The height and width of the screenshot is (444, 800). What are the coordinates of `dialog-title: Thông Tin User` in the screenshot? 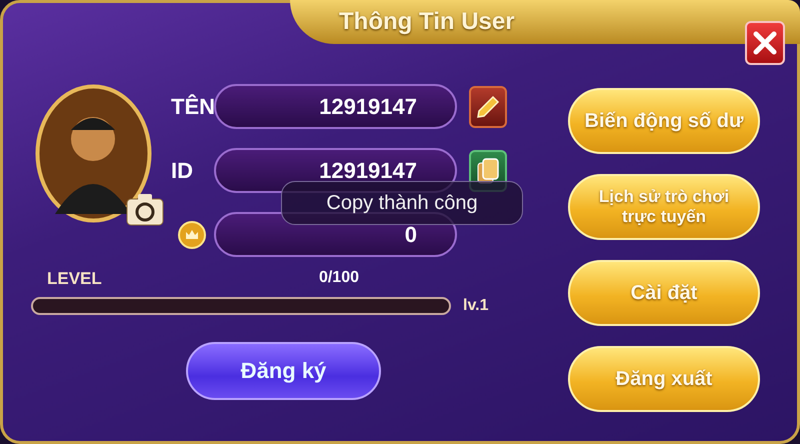 It's located at (427, 22).